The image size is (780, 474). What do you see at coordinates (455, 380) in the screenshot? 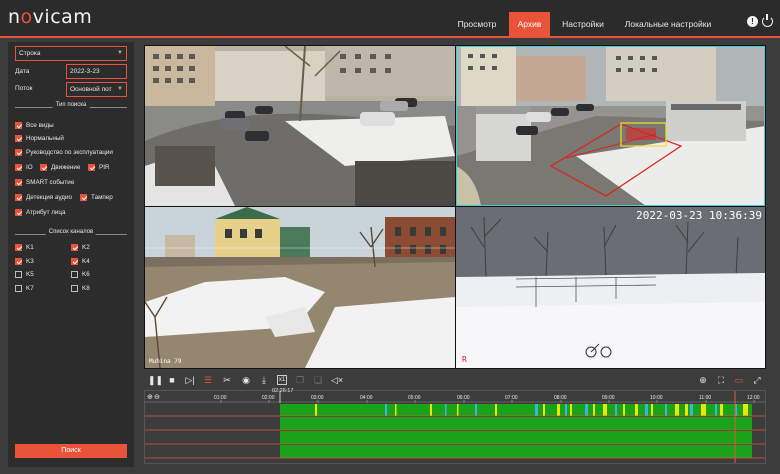
I see `playback-toolbar: ❚❚ ■ ▷| ☰ ✂ ◉ ⤓ x1 ❐ ❏ ◁× ⊕ ⛶ ▭ ⤢` at bounding box center [455, 380].